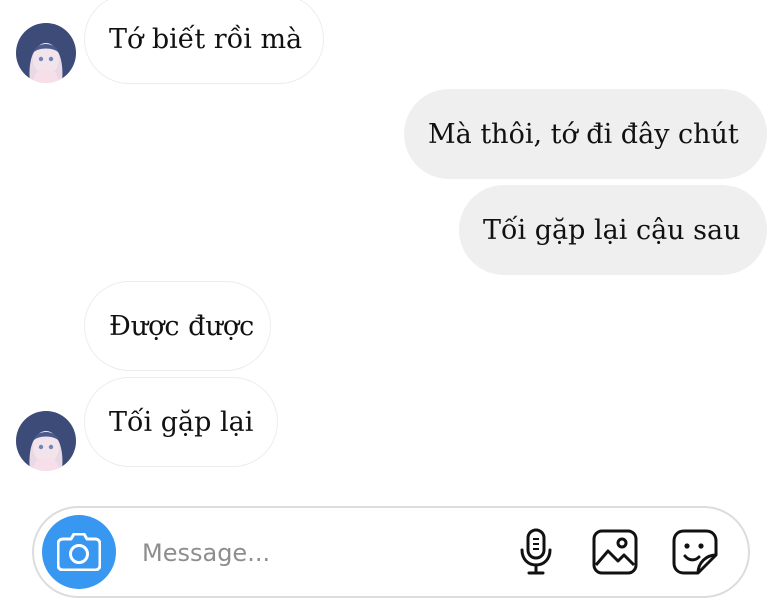  I want to click on image-icon, so click(615, 552).